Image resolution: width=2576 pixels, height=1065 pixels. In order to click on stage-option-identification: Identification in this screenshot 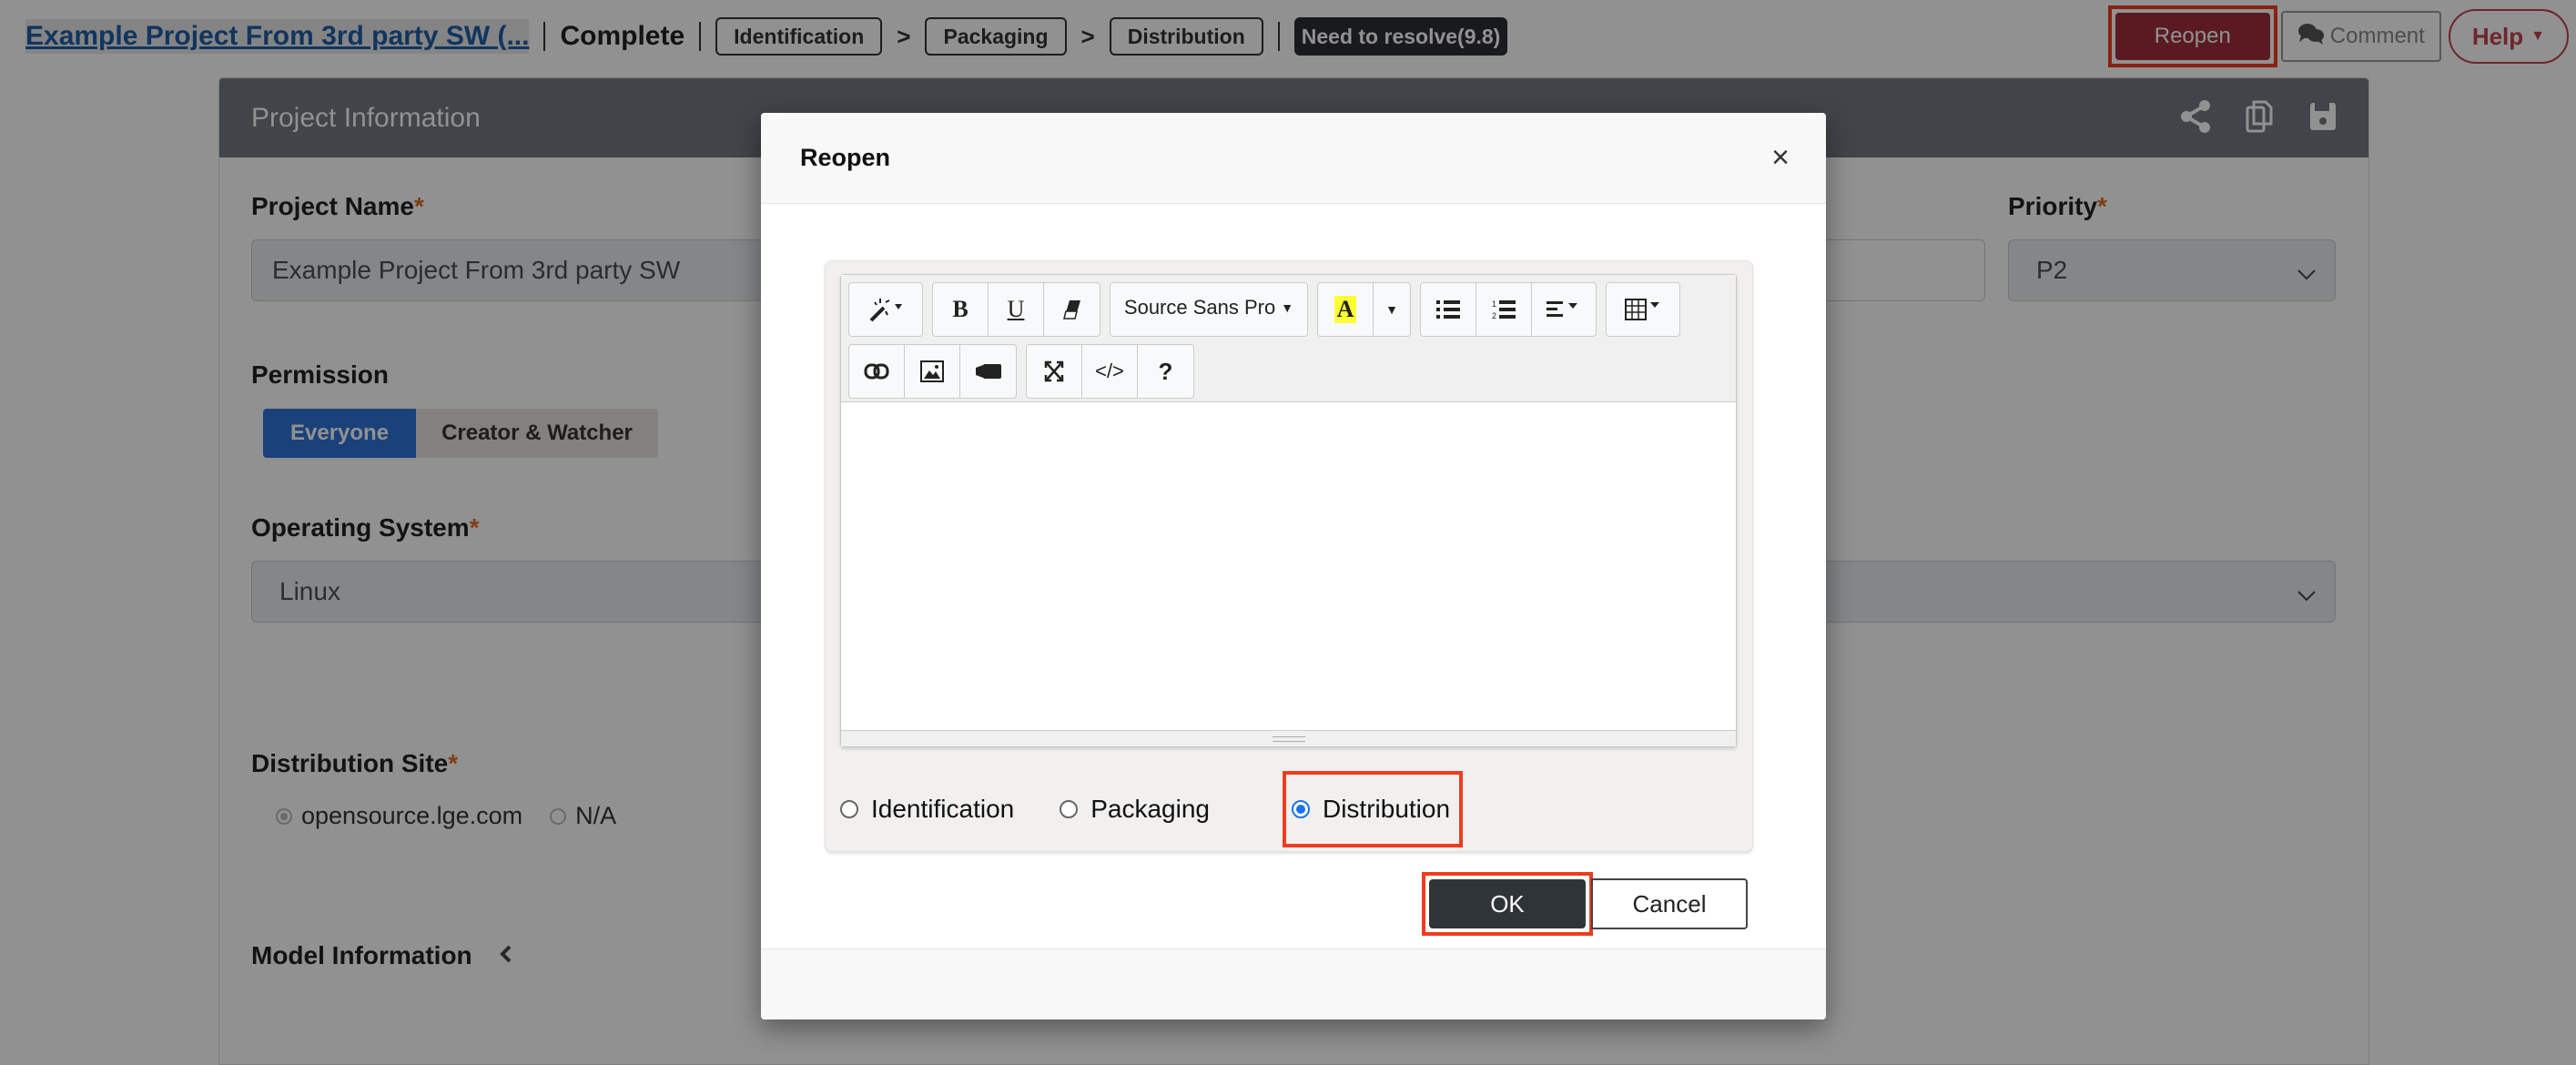, I will do `click(927, 810)`.